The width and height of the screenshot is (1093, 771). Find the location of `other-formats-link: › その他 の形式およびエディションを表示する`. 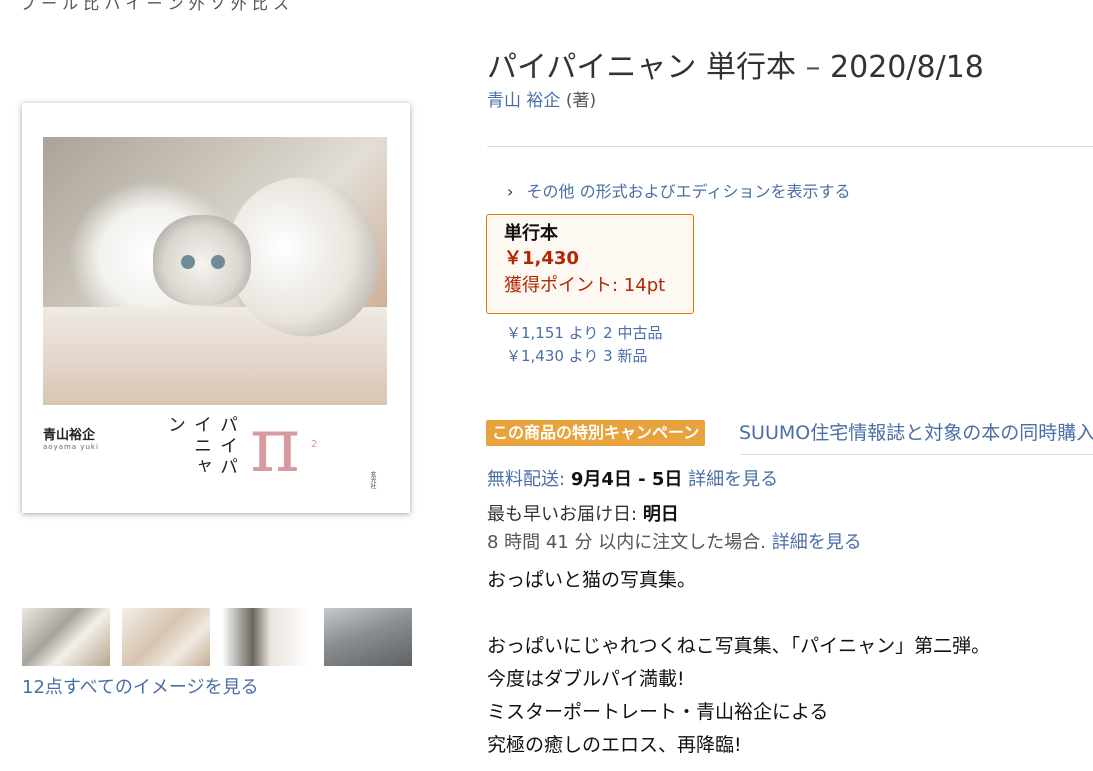

other-formats-link: › その他 の形式およびエディションを表示する is located at coordinates (678, 190).